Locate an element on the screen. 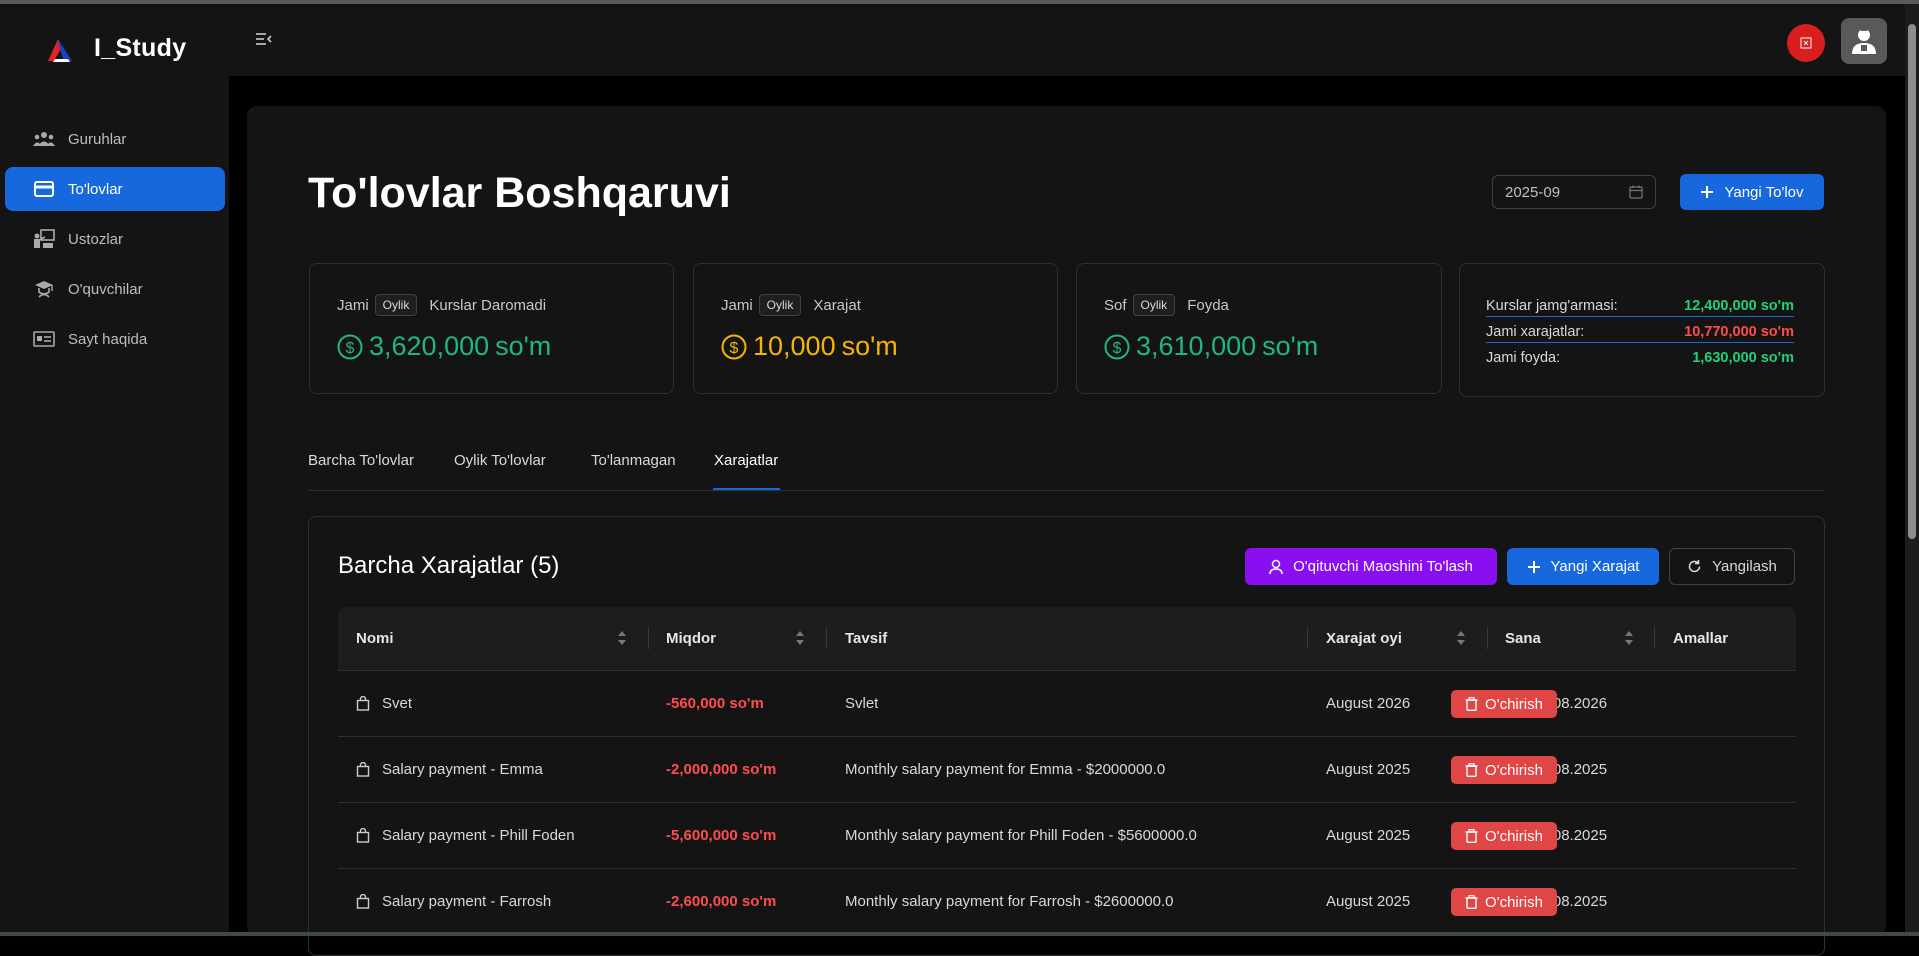  stat-amount: 3,620,000 is located at coordinates (429, 346).